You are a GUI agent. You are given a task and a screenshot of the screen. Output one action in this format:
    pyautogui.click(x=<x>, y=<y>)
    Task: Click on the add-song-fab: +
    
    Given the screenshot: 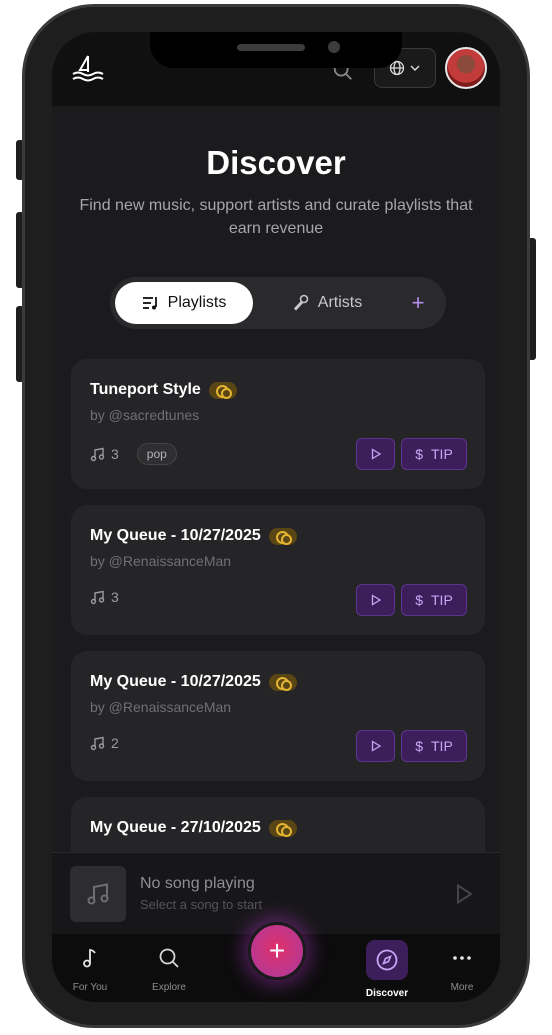 What is the action you would take?
    pyautogui.click(x=277, y=951)
    